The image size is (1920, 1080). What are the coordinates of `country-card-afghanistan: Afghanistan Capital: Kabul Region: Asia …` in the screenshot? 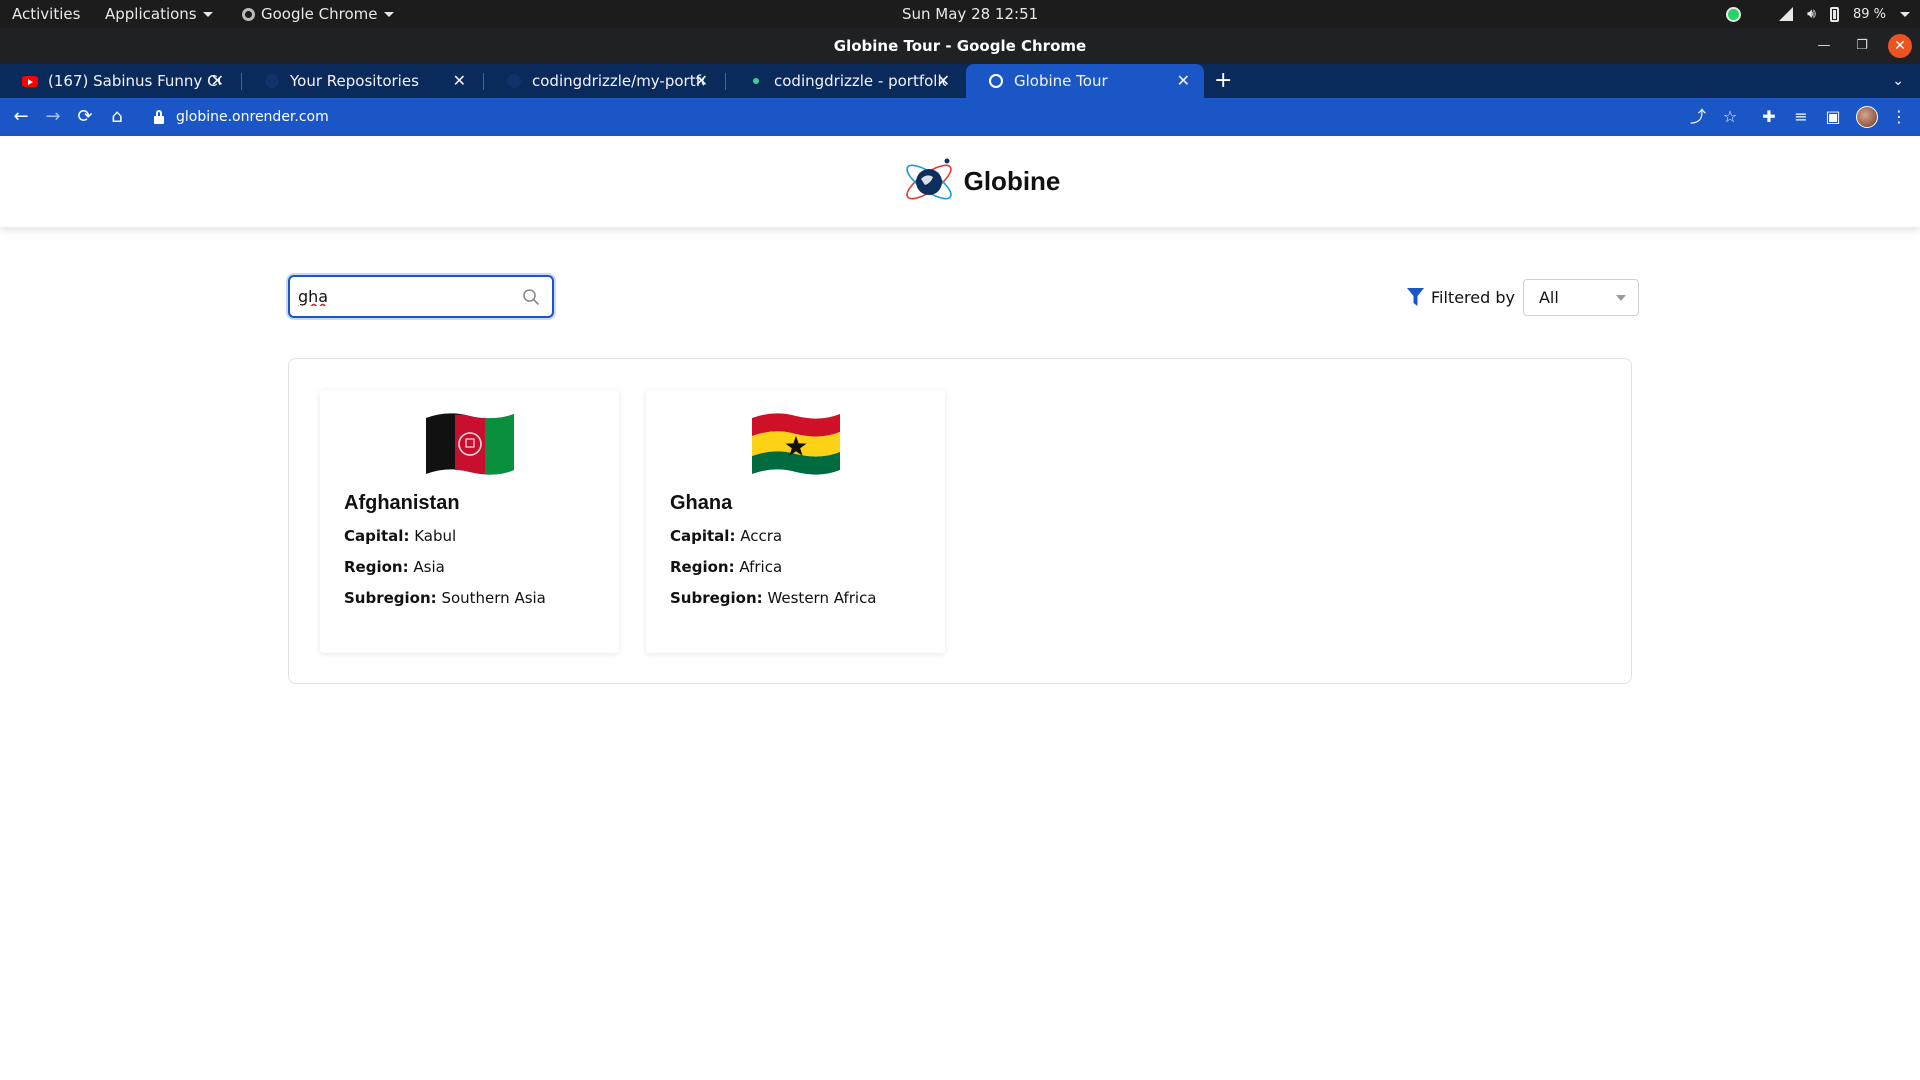 It's located at (469, 521).